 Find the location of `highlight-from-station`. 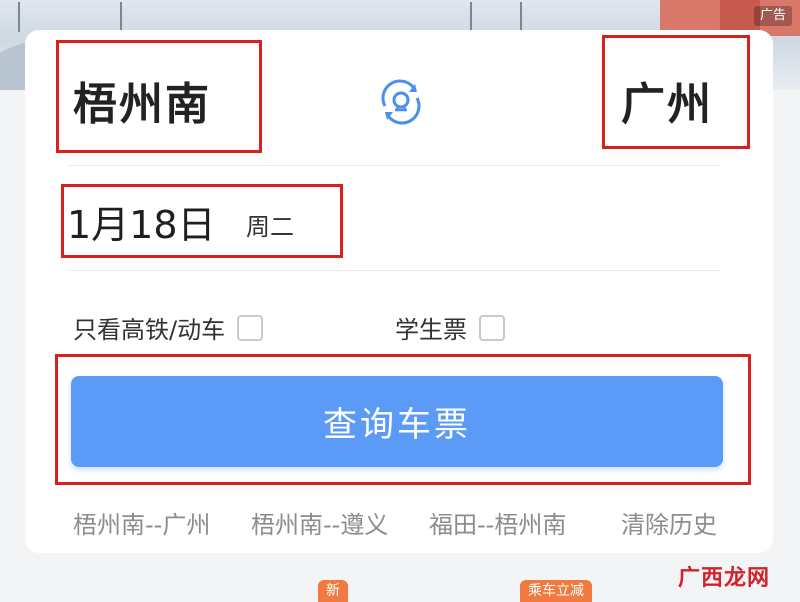

highlight-from-station is located at coordinates (159, 96).